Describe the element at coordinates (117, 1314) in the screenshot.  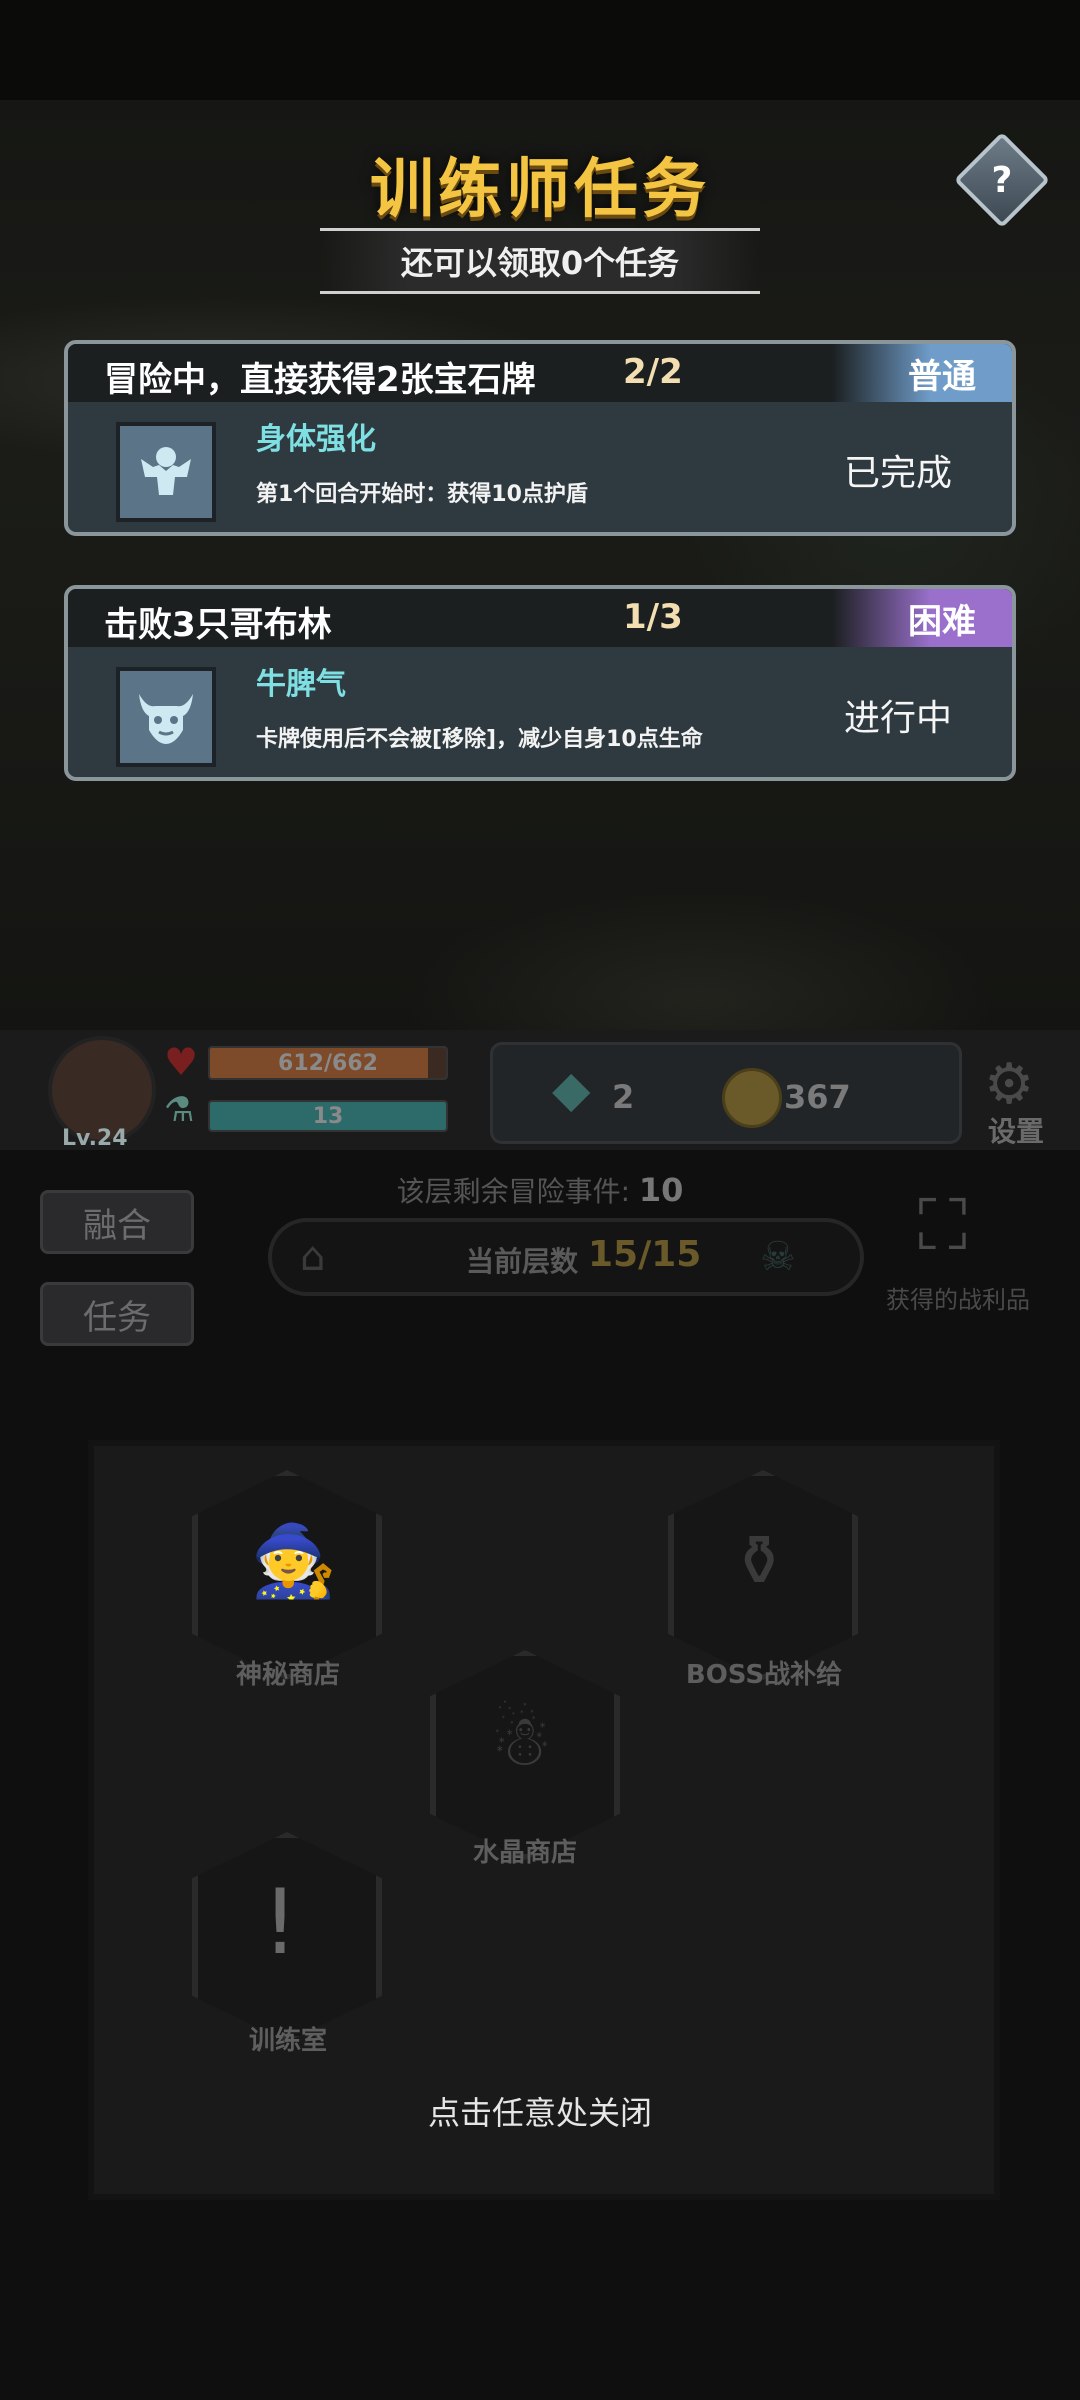
I see `tasks-button: 任务` at that location.